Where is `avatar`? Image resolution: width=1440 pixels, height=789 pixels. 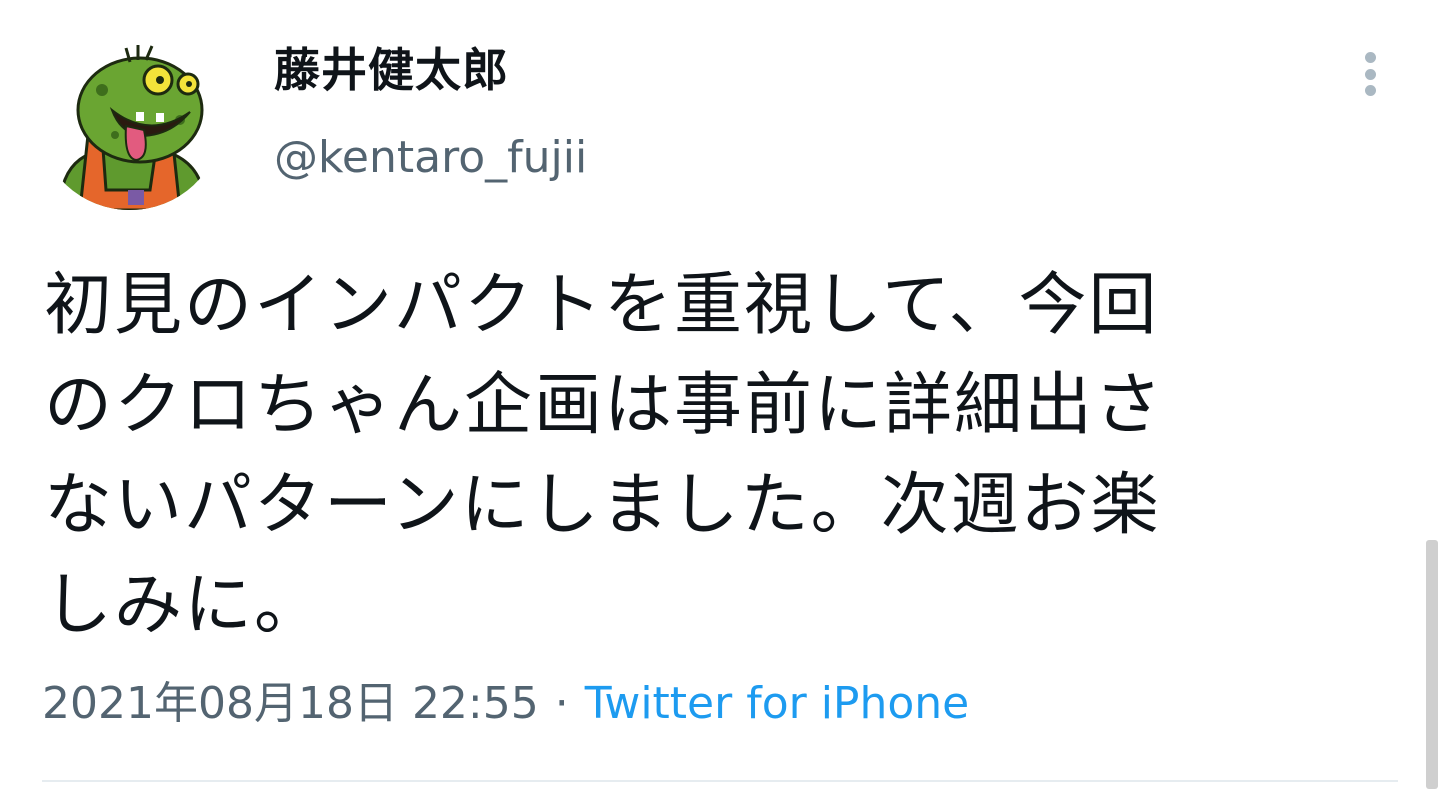
avatar is located at coordinates (130, 125).